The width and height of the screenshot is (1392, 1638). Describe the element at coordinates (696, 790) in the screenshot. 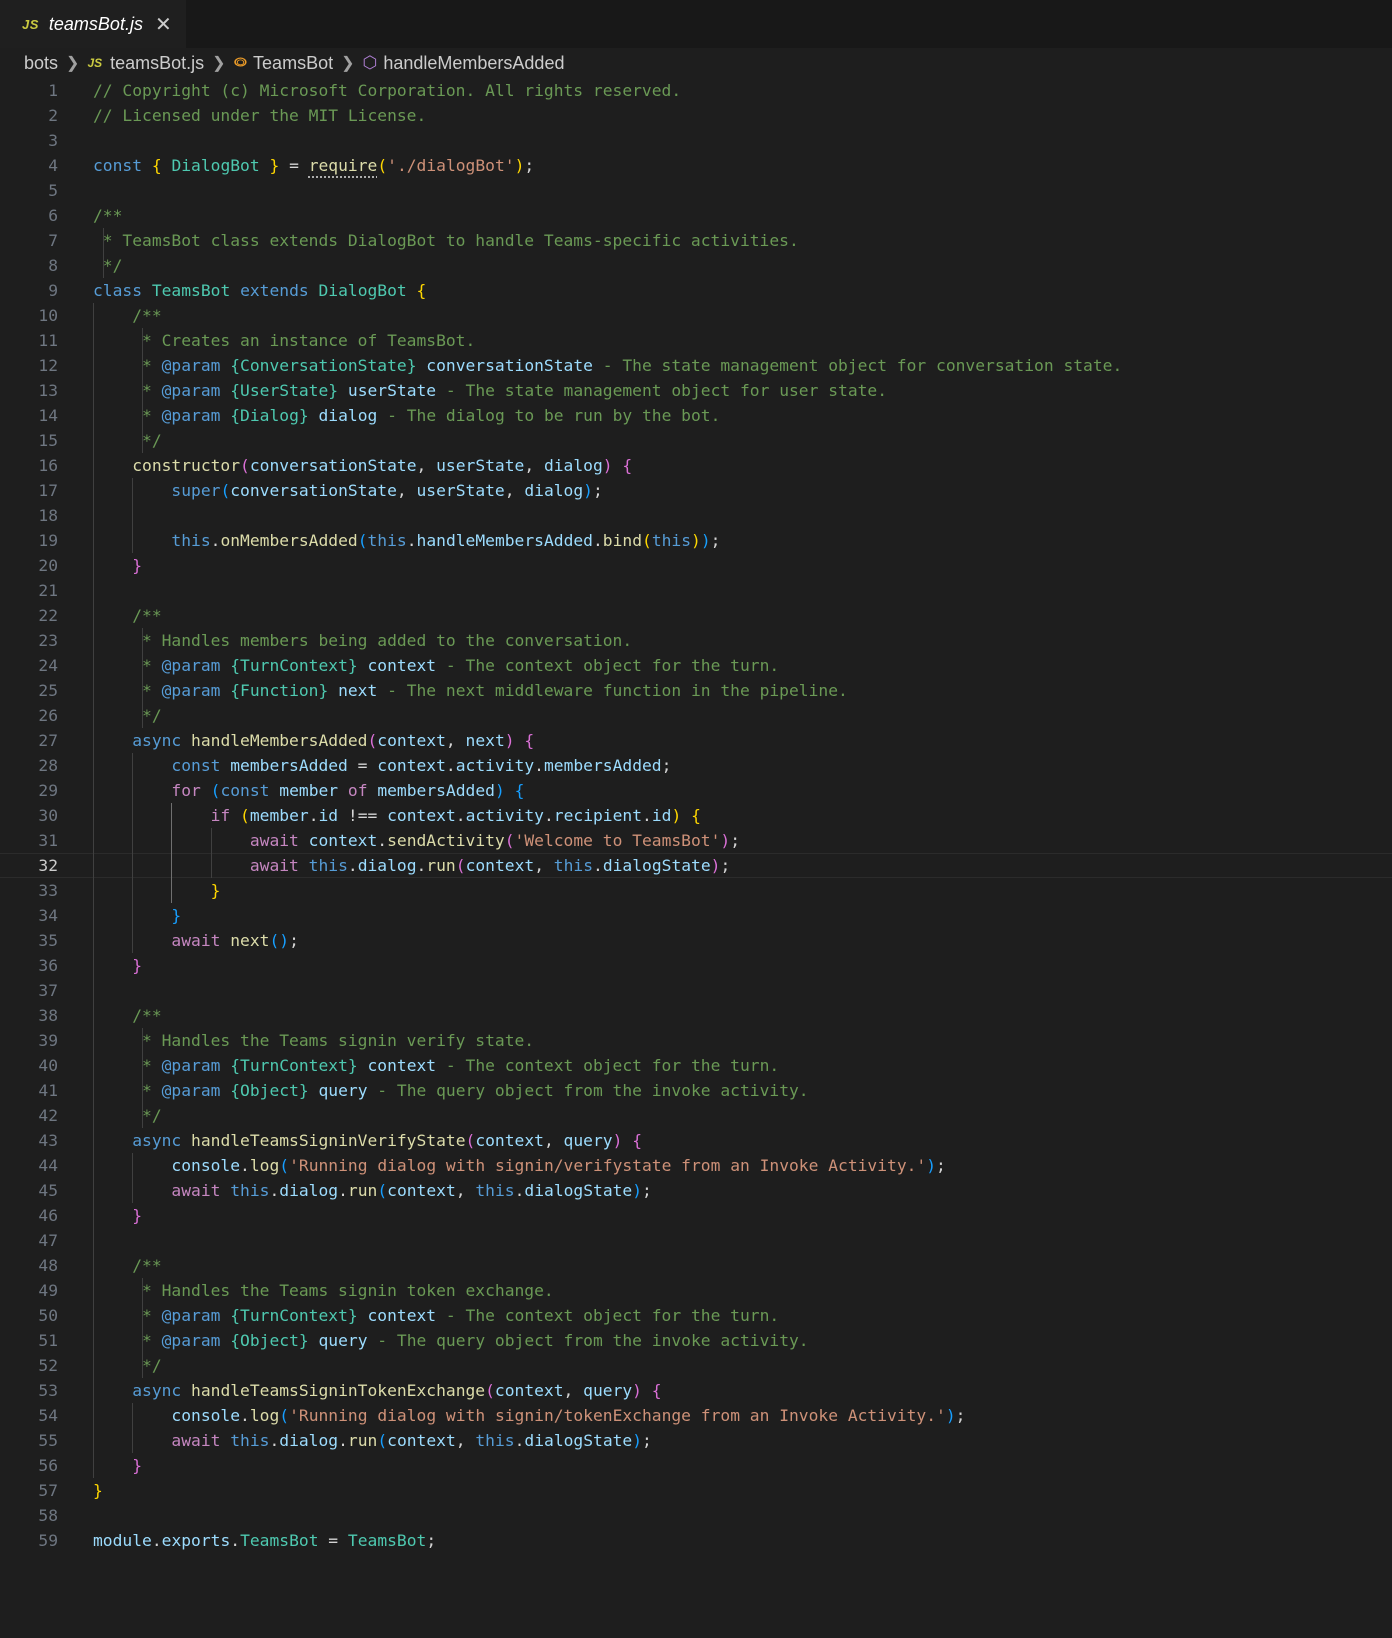

I see `code-line: 29 for (const member of membersAdded) {` at that location.